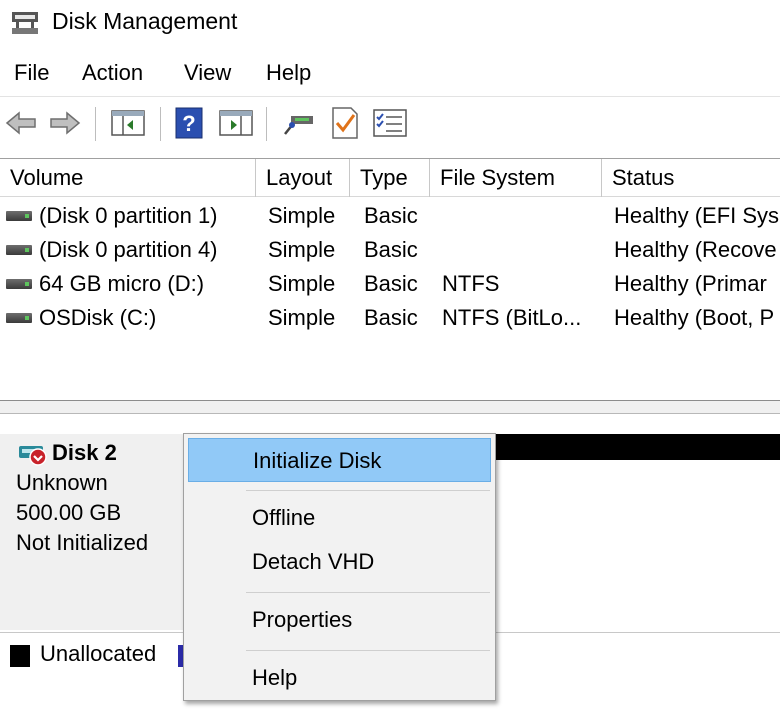  I want to click on menu-item-detach-vhd: Detach VHD, so click(339, 562).